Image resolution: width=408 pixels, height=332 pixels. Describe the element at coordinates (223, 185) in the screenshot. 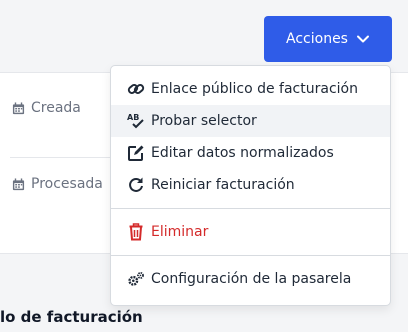

I see `menu-item-label: Reiniciar facturación` at that location.